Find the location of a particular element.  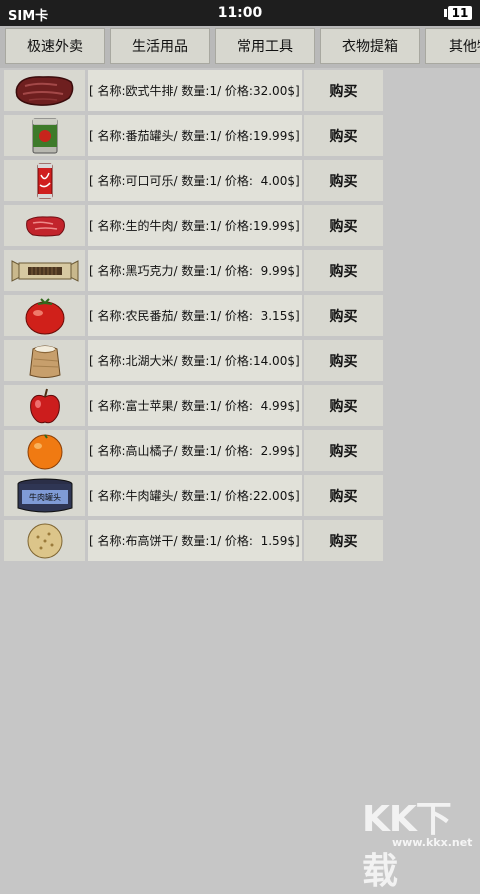

list-item: [ 名称:可口可乐/ 数量:1/ 价格: 4.00$] 购买 is located at coordinates (194, 180).